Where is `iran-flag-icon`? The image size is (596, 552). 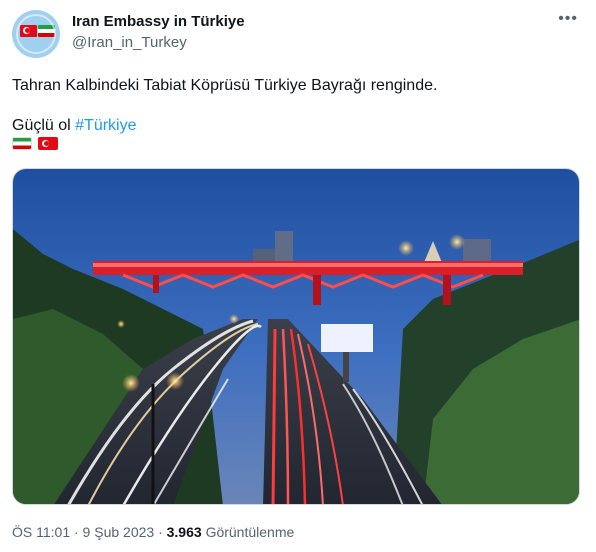 iran-flag-icon is located at coordinates (22, 143).